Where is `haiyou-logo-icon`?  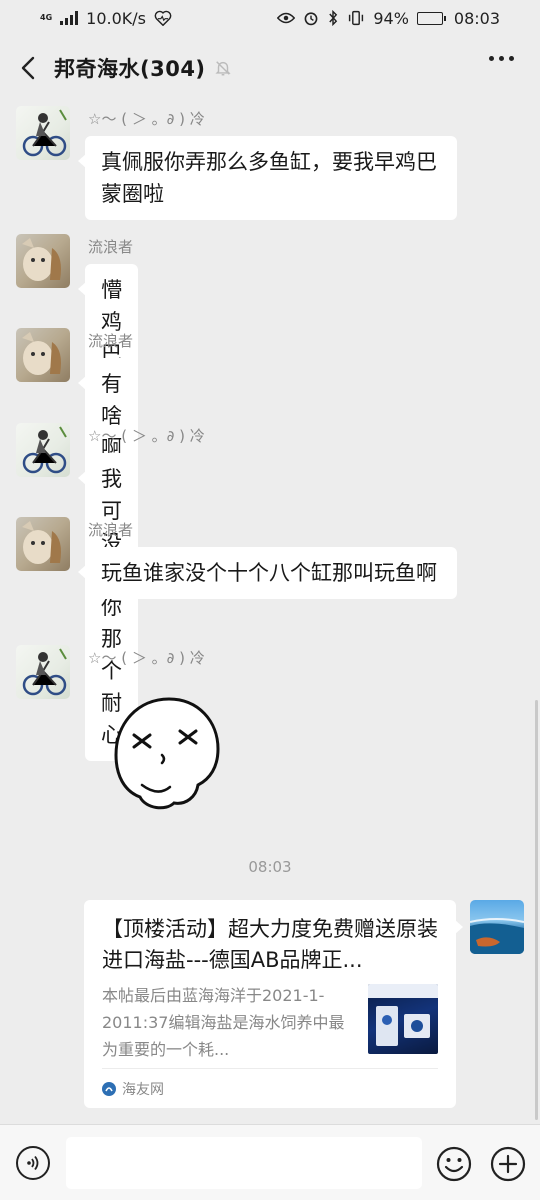 haiyou-logo-icon is located at coordinates (109, 1088).